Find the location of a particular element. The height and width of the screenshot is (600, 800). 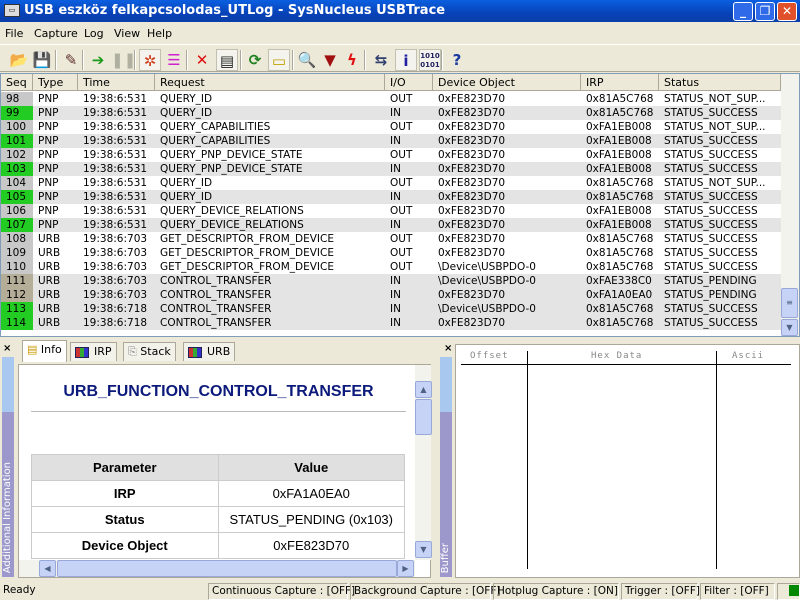

column-header-seq: Seq is located at coordinates (17, 82).